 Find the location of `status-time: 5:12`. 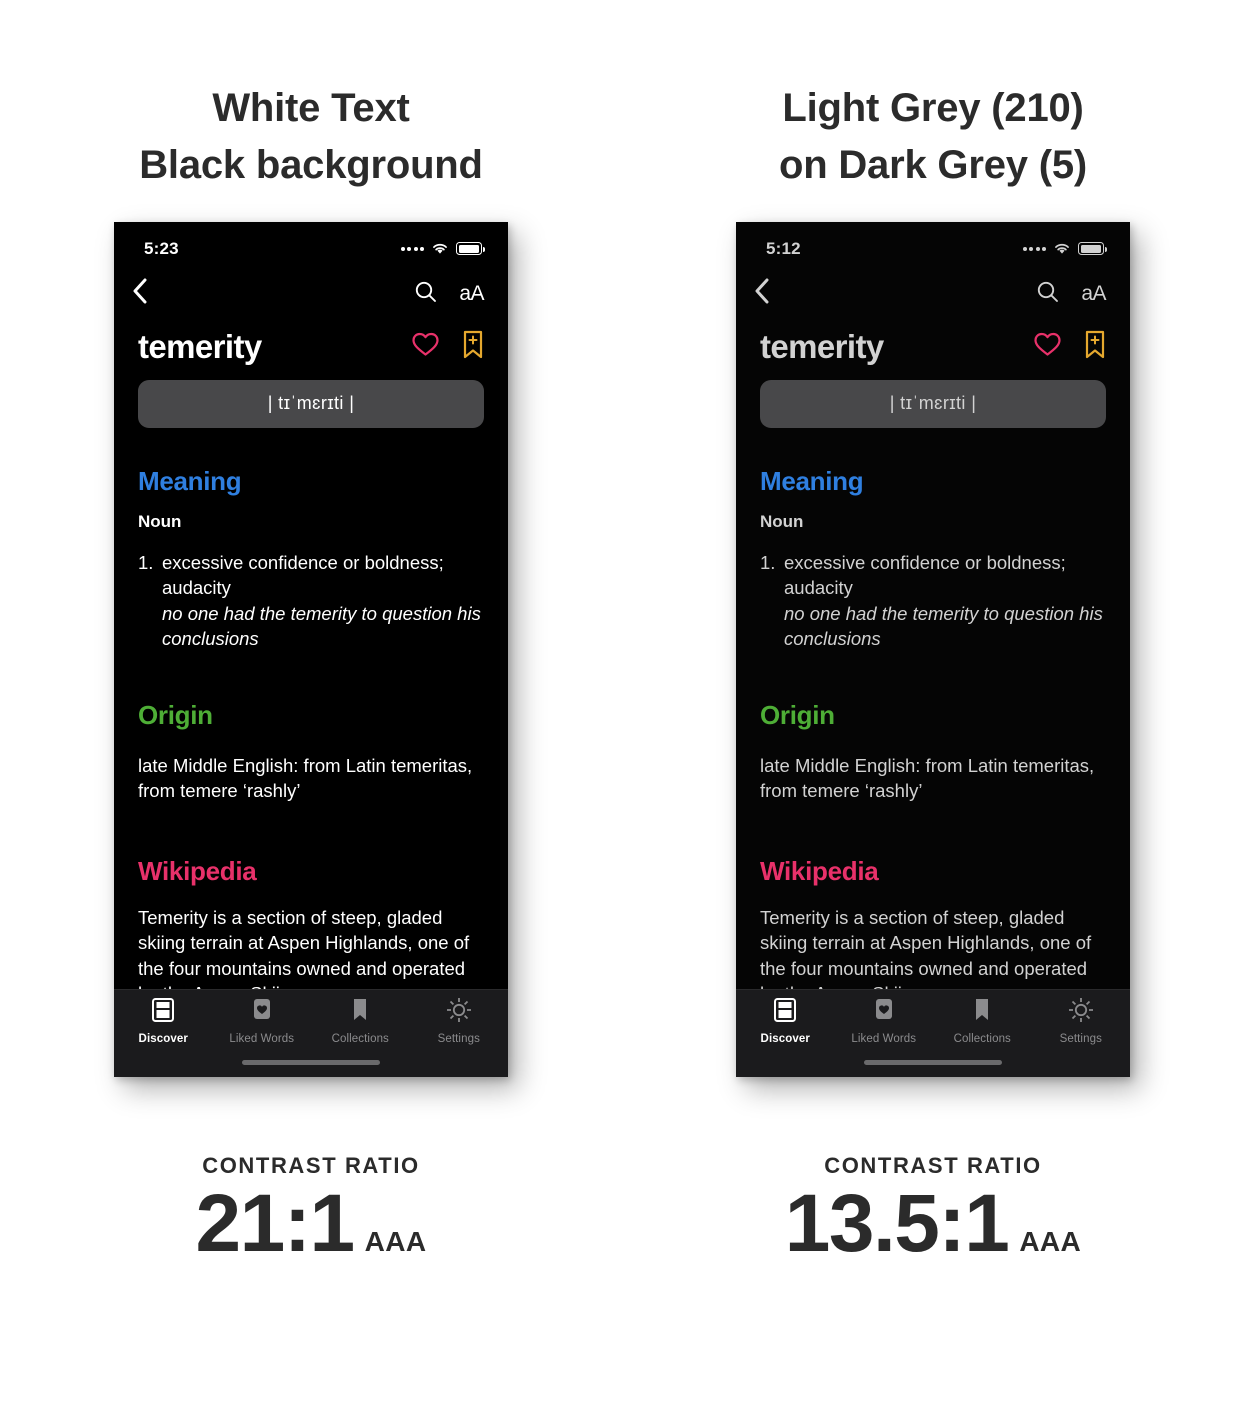

status-time: 5:12 is located at coordinates (783, 248).